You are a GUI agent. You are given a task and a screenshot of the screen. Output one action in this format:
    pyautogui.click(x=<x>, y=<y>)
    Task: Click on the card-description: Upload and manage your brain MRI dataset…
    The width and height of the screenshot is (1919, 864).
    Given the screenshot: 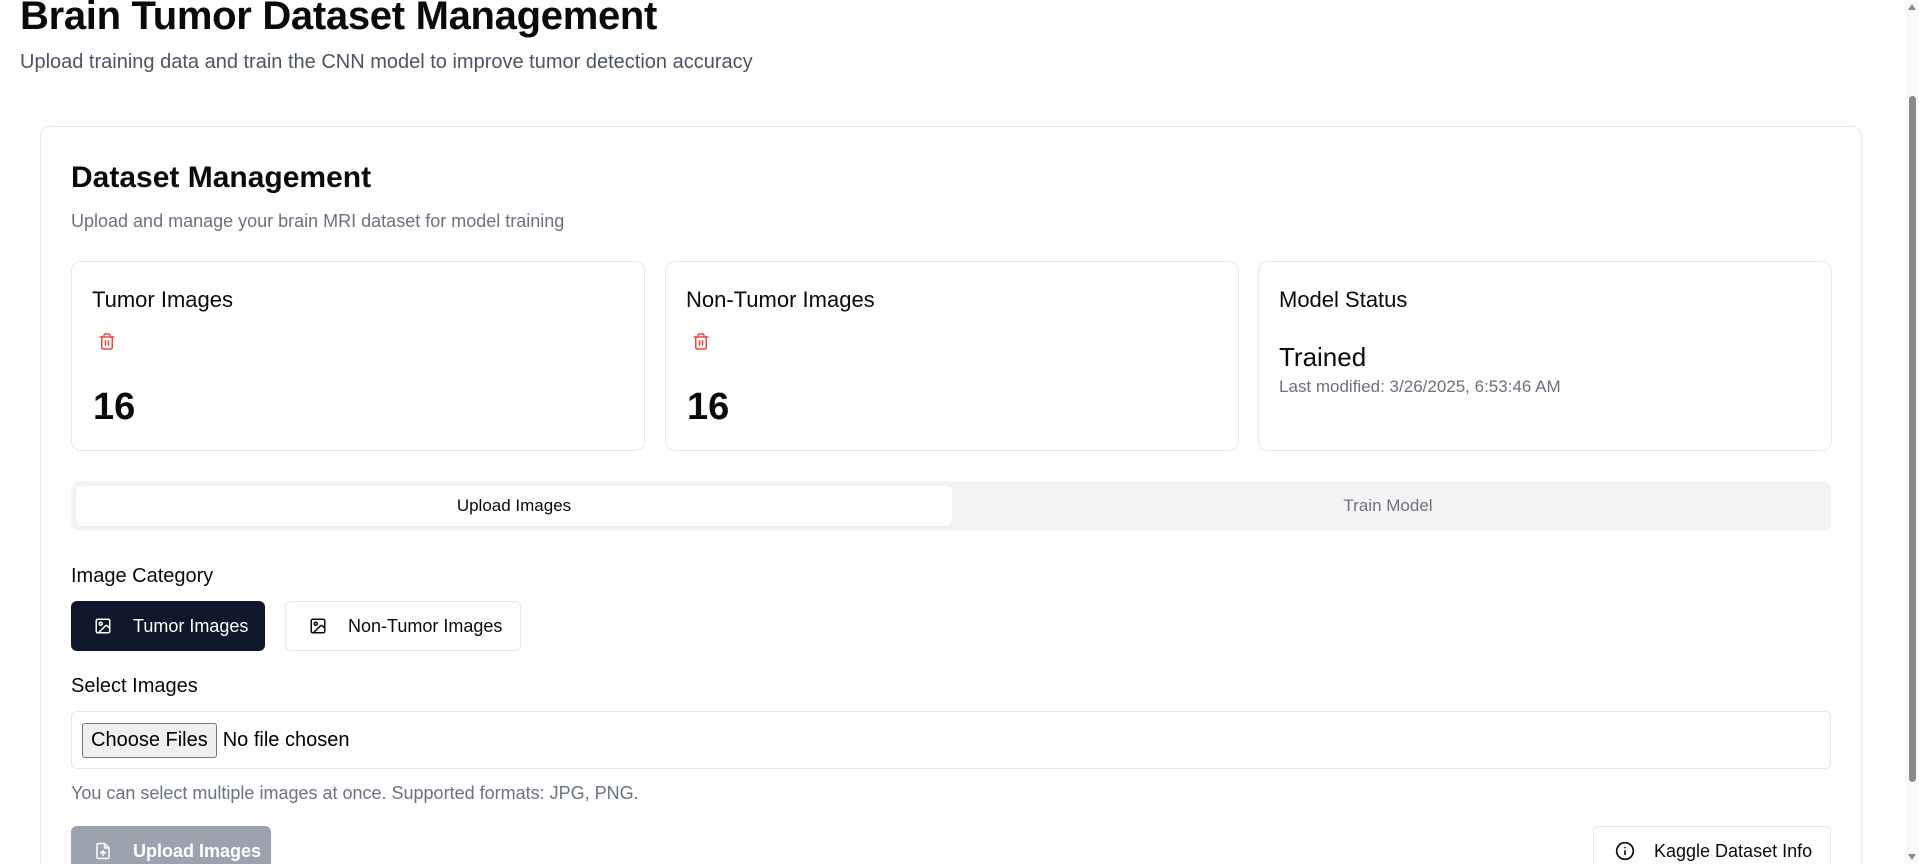 What is the action you would take?
    pyautogui.click(x=318, y=221)
    